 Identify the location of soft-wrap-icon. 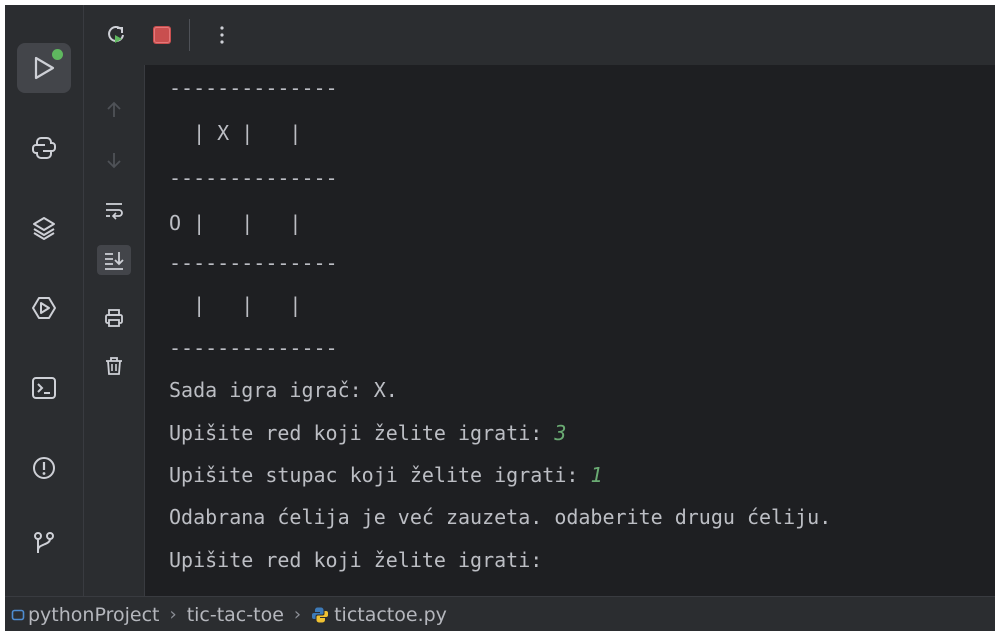
(114, 211).